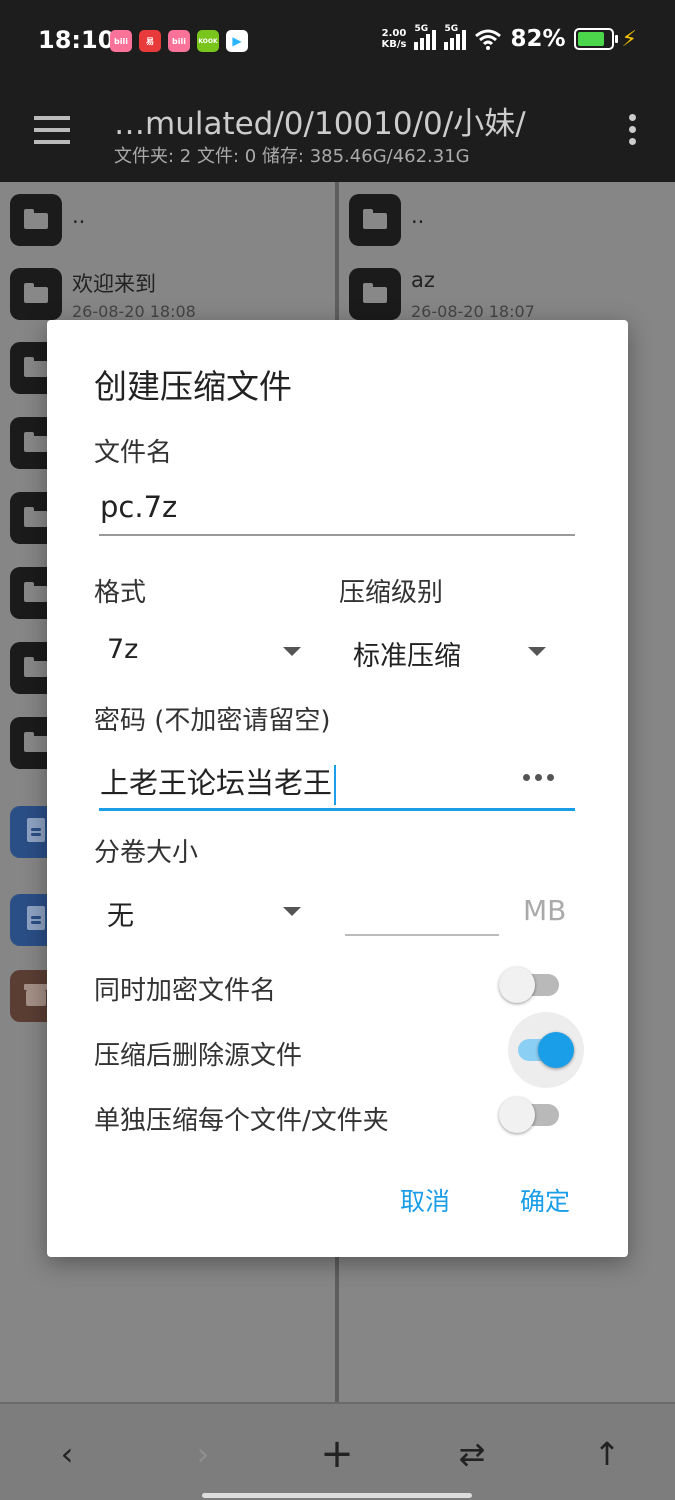 Image resolution: width=675 pixels, height=1500 pixels. I want to click on current-path: …mulated/0/10010/0/小妹/, so click(320, 120).